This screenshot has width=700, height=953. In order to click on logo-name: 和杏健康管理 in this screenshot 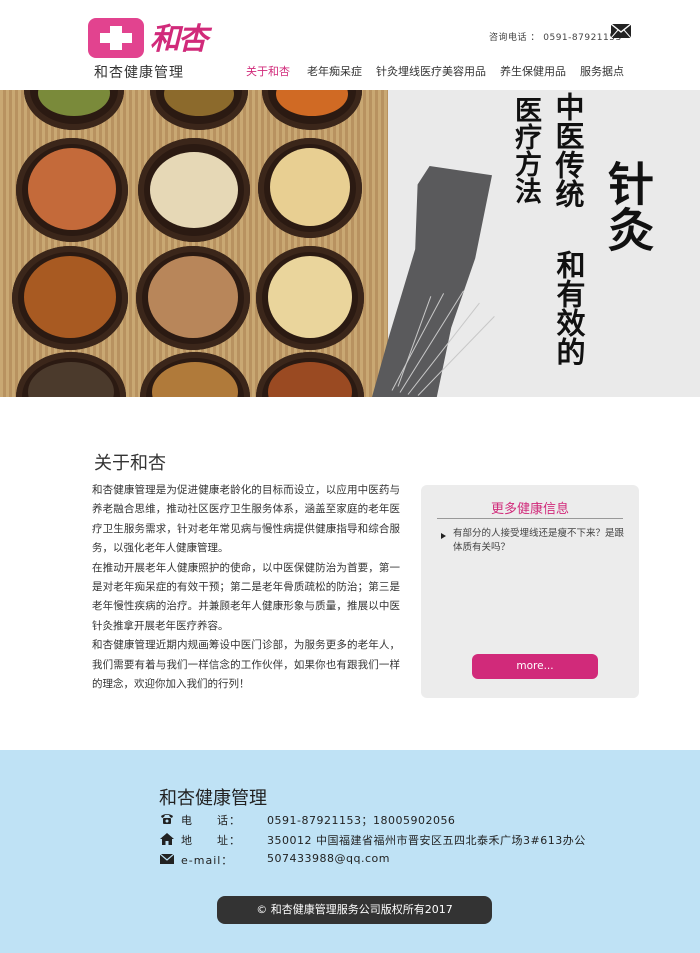, I will do `click(139, 73)`.